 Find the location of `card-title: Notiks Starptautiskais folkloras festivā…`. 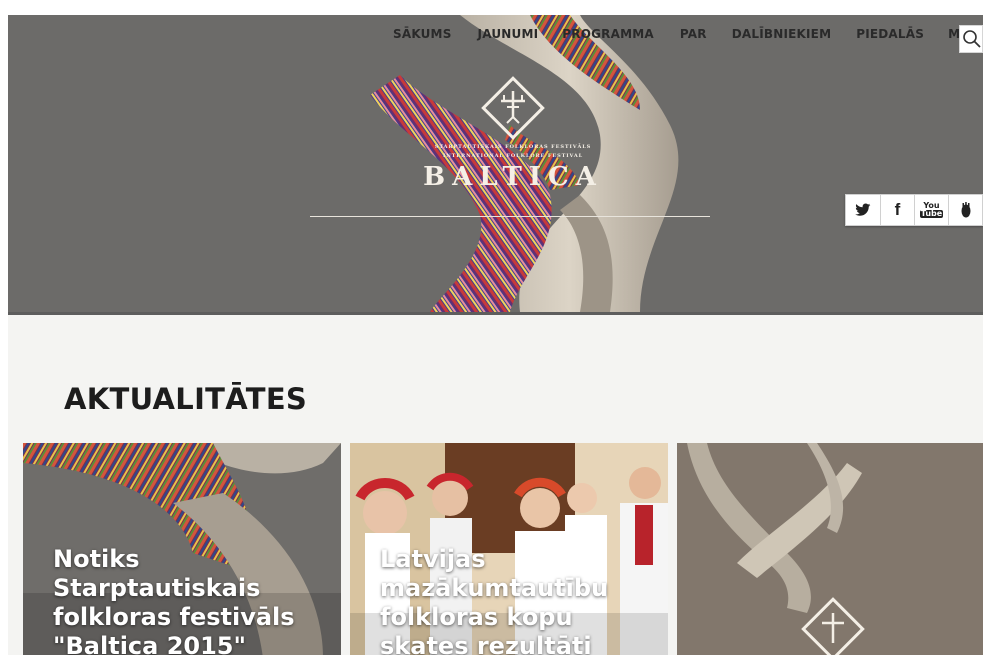

card-title: Notiks Starptautiskais folkloras festivā… is located at coordinates (188, 600).